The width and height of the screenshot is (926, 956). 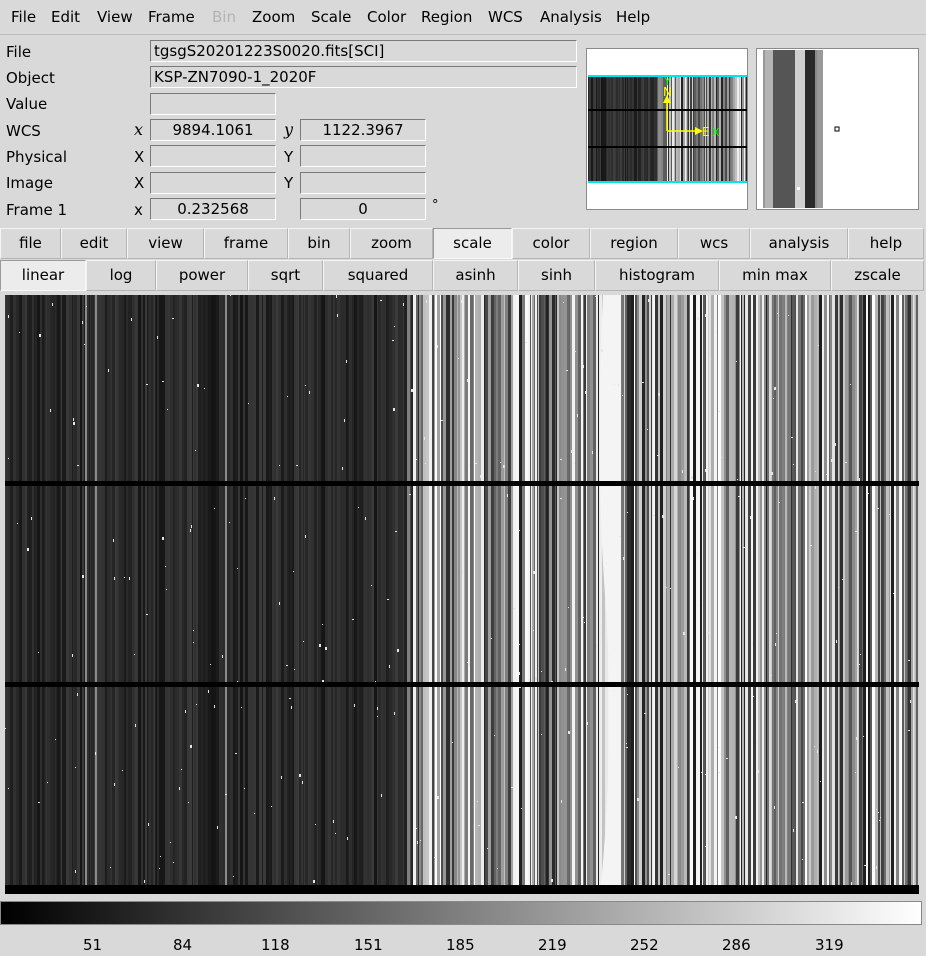 What do you see at coordinates (37, 210) in the screenshot?
I see `frame-label: Frame 1` at bounding box center [37, 210].